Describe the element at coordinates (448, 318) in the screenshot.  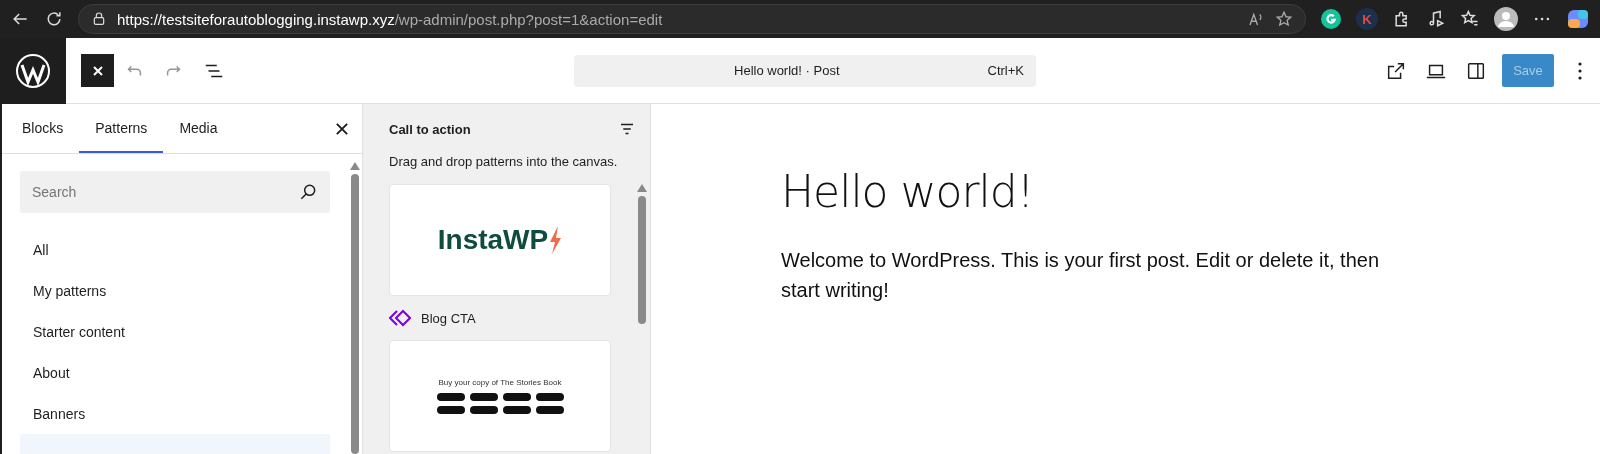
I see `pattern-name: Blog CTA` at that location.